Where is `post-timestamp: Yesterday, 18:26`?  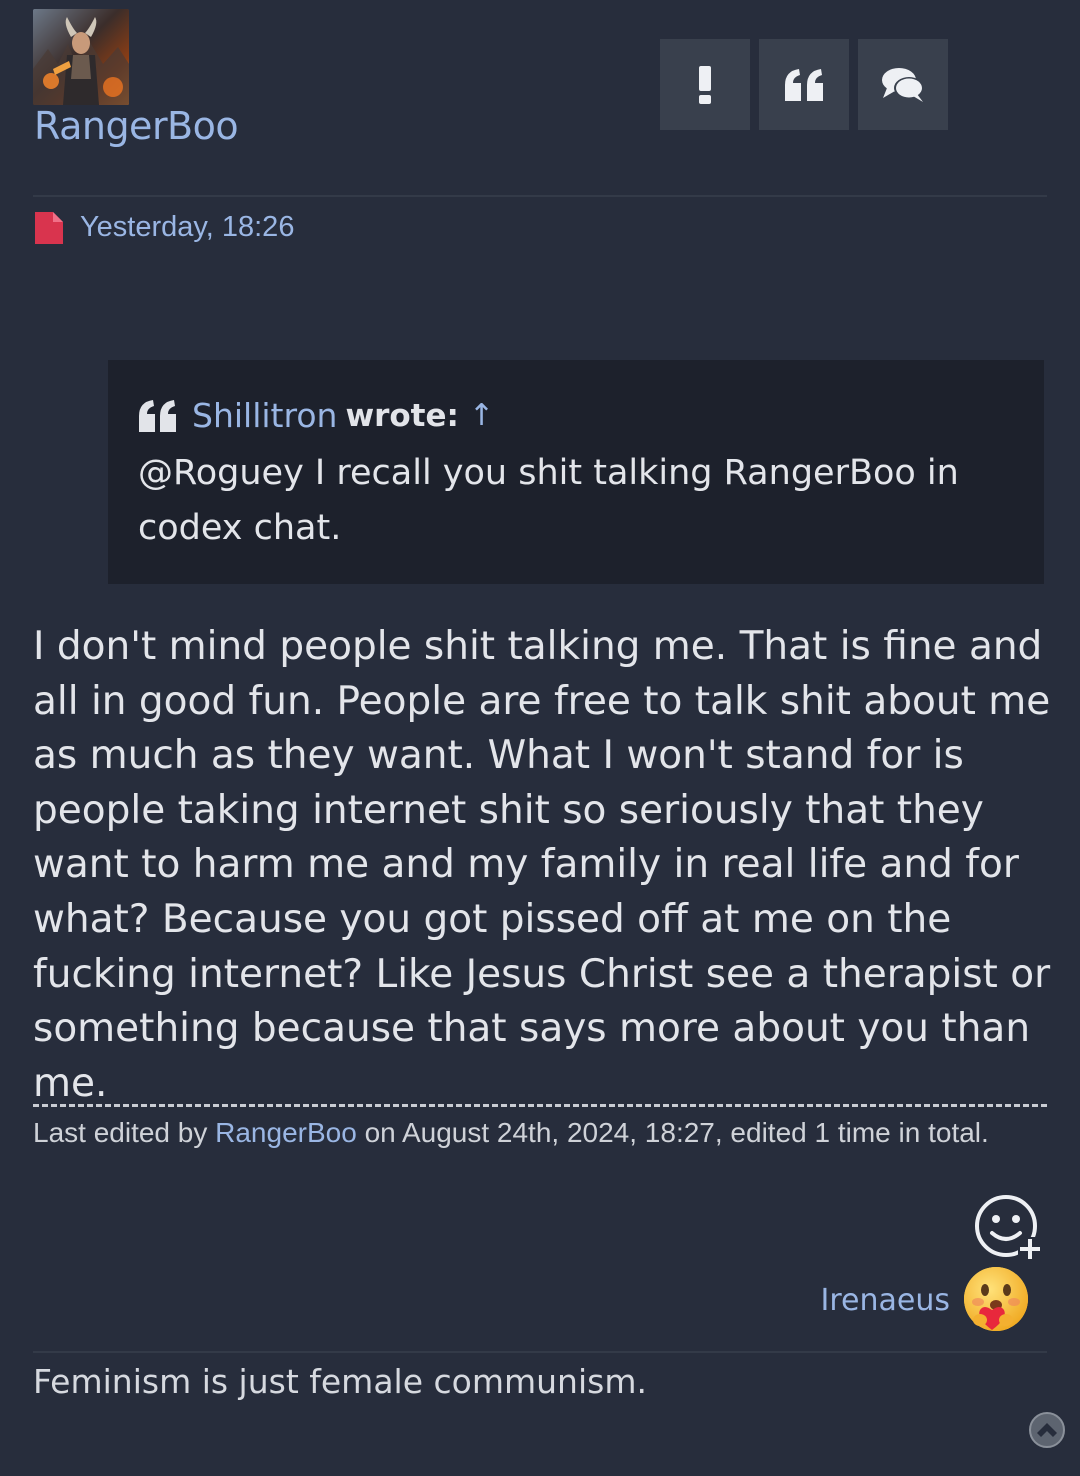
post-timestamp: Yesterday, 18:26 is located at coordinates (187, 227).